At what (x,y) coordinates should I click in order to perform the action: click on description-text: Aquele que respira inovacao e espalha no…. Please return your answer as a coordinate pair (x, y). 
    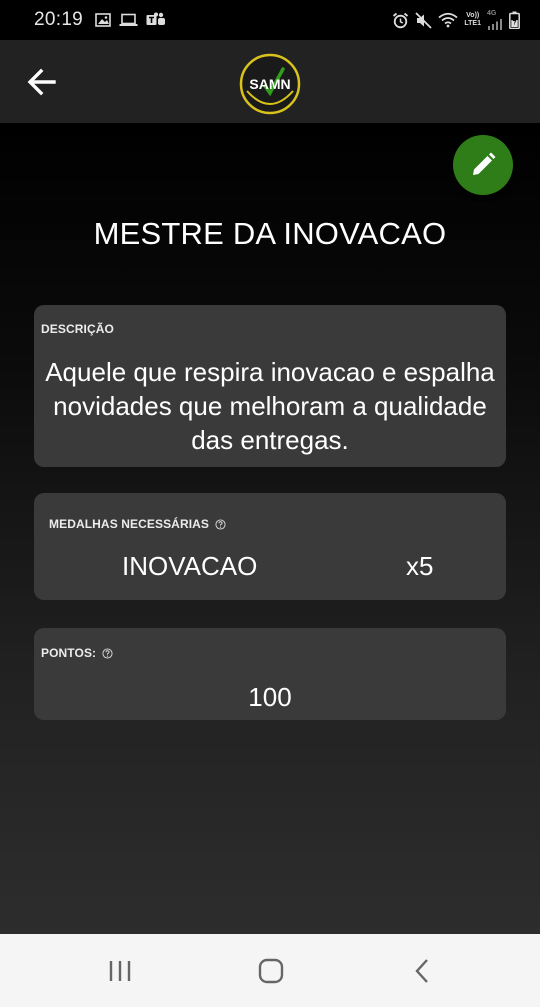
    Looking at the image, I should click on (270, 406).